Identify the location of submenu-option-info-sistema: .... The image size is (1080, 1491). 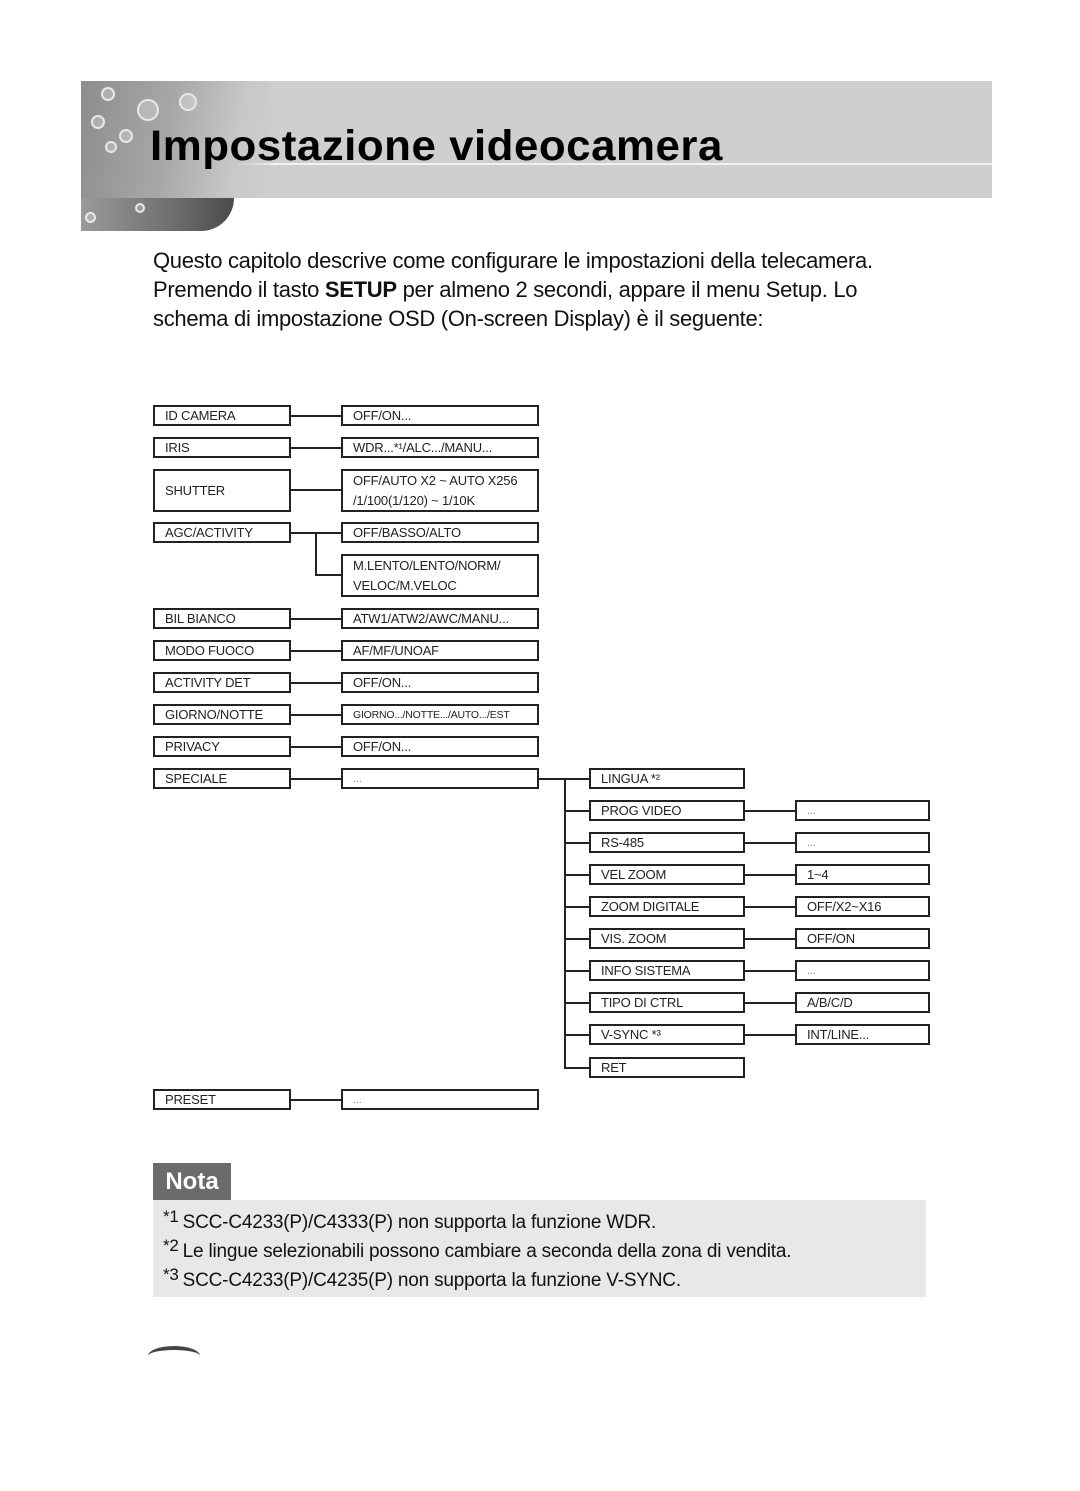
(862, 970).